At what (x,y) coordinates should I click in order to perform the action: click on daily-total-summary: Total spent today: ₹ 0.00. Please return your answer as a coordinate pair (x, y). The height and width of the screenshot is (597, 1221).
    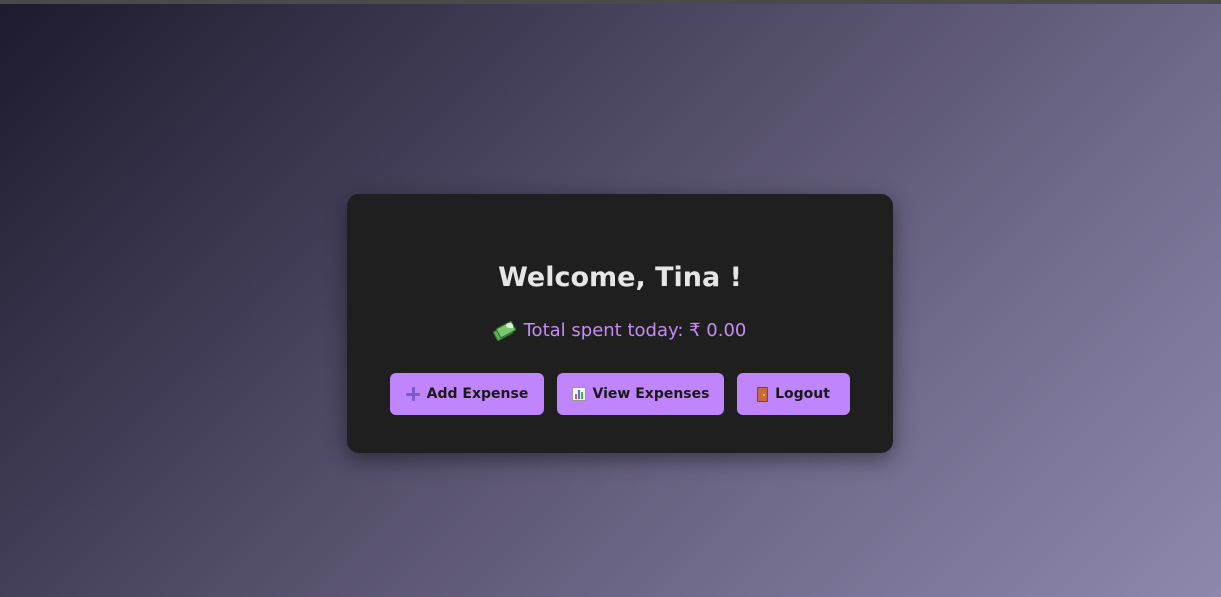
    Looking at the image, I should click on (620, 331).